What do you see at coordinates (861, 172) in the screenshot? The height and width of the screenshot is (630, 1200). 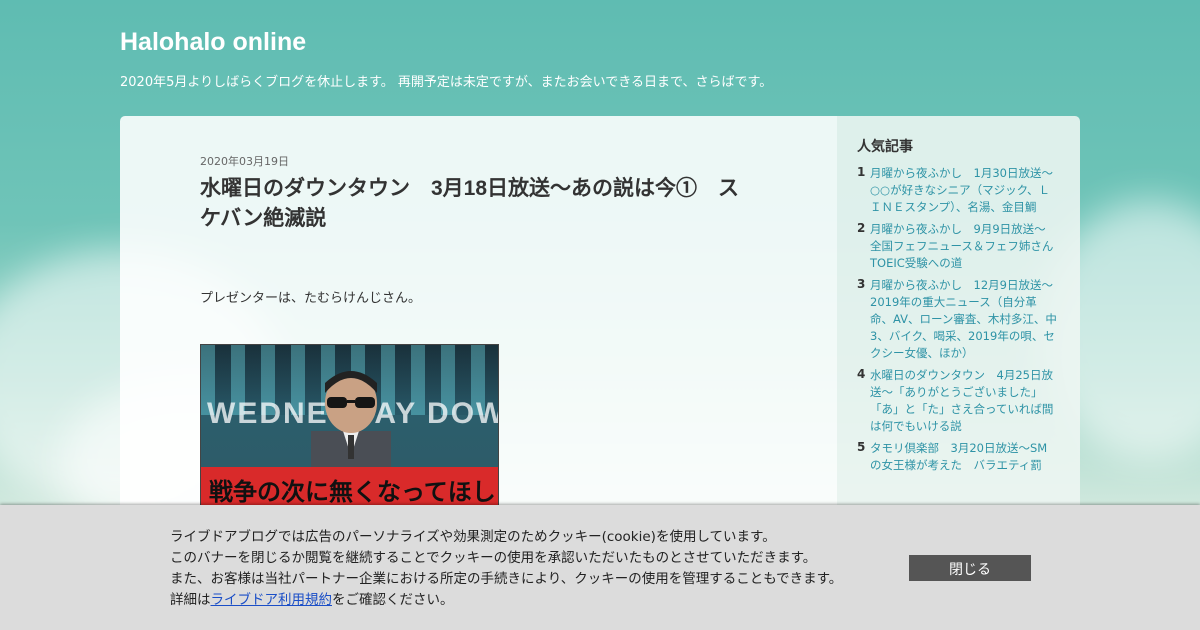 I see `rank-number: 1` at bounding box center [861, 172].